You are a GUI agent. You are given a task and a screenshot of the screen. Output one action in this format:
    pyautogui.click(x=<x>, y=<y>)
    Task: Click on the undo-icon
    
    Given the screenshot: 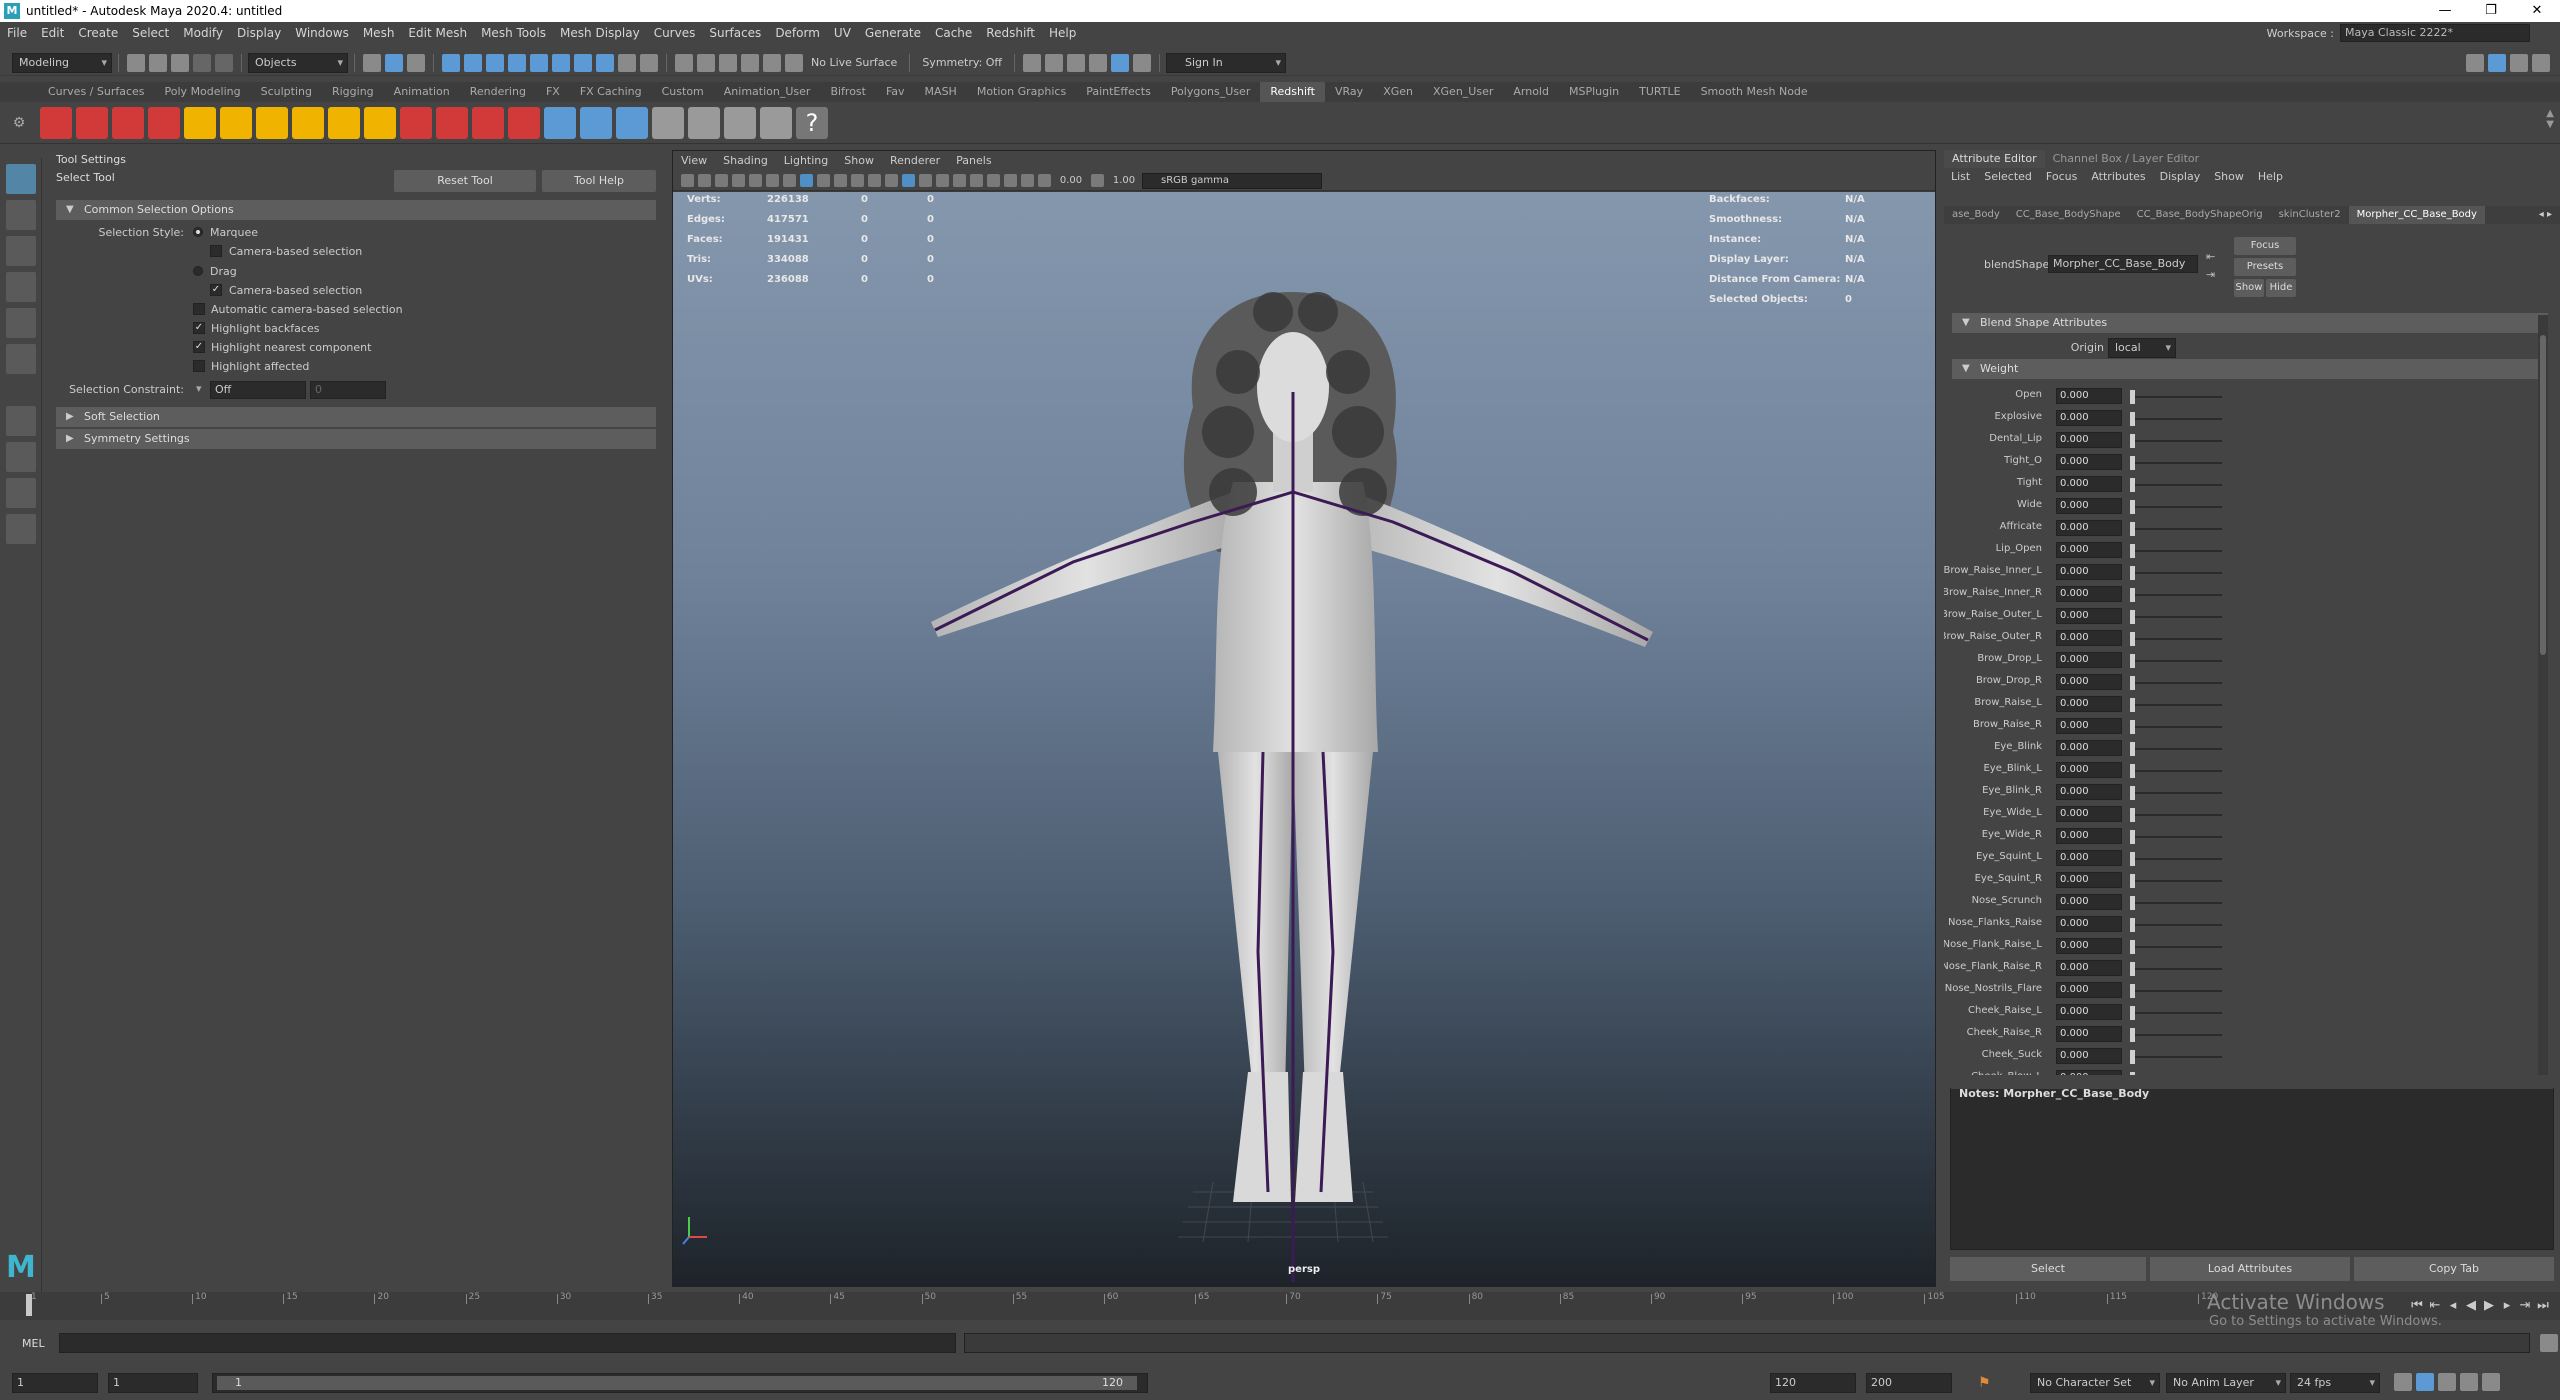 What is the action you would take?
    pyautogui.click(x=202, y=62)
    